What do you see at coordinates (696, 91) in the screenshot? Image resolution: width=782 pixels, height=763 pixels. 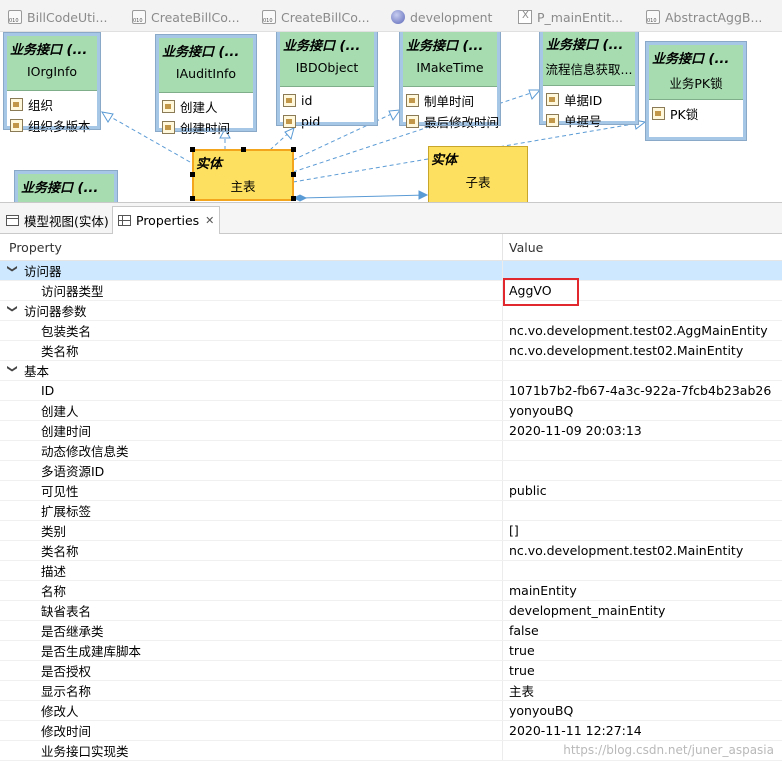 I see `interface-pklock: 业务接口 (... 业务PK锁 PK锁` at bounding box center [696, 91].